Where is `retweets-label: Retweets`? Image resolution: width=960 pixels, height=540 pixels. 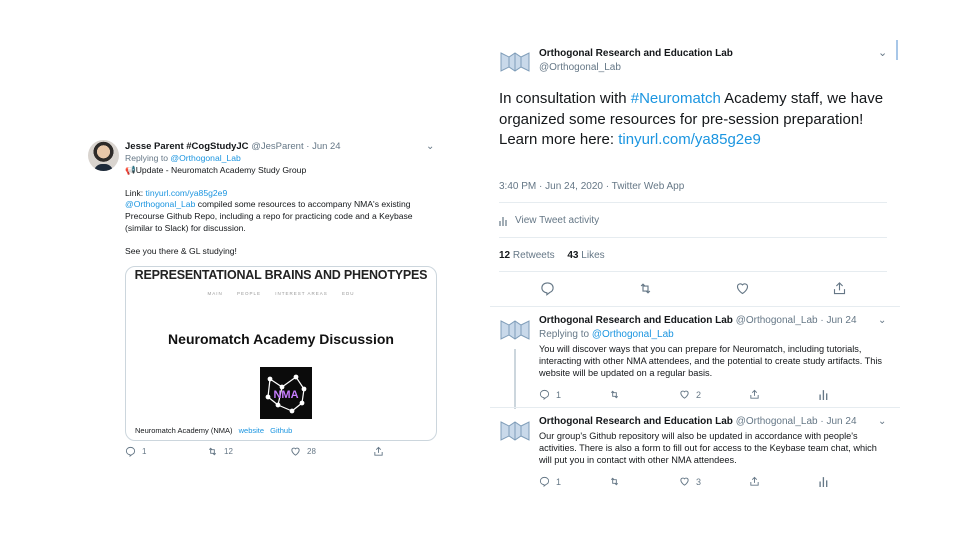
retweets-label: Retweets is located at coordinates (533, 255).